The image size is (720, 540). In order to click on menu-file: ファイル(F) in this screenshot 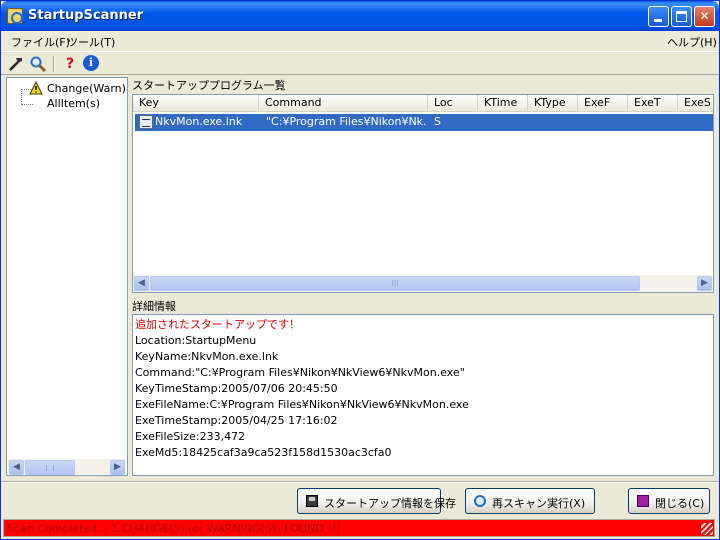, I will do `click(40, 42)`.